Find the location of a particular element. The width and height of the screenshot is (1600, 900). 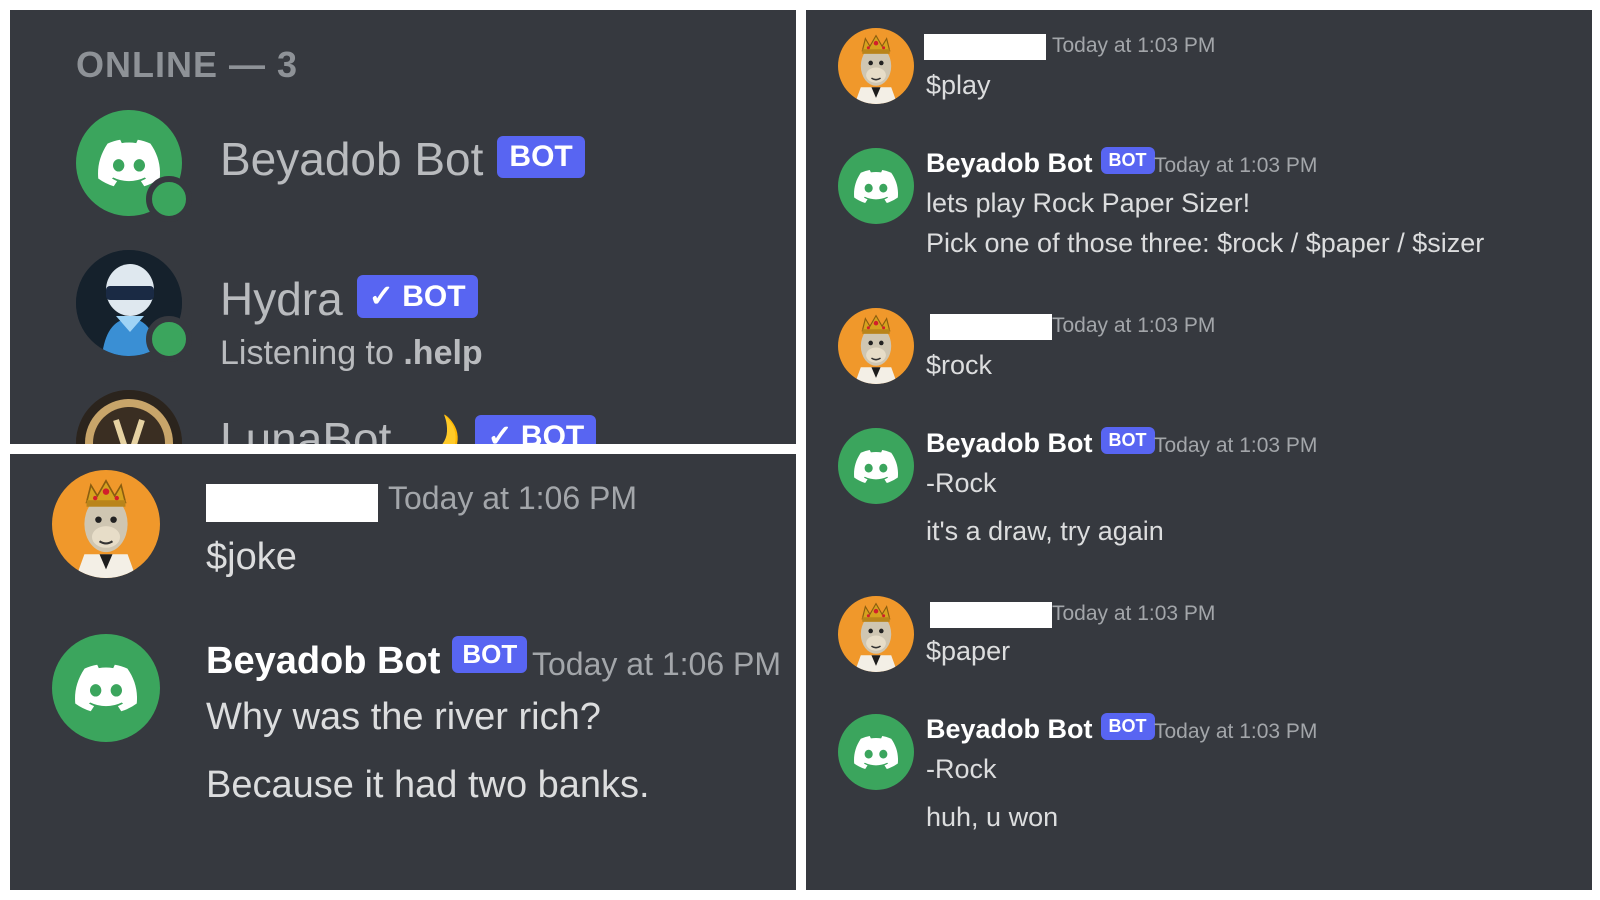

member-name-text: Beyadob Bot is located at coordinates (352, 159).